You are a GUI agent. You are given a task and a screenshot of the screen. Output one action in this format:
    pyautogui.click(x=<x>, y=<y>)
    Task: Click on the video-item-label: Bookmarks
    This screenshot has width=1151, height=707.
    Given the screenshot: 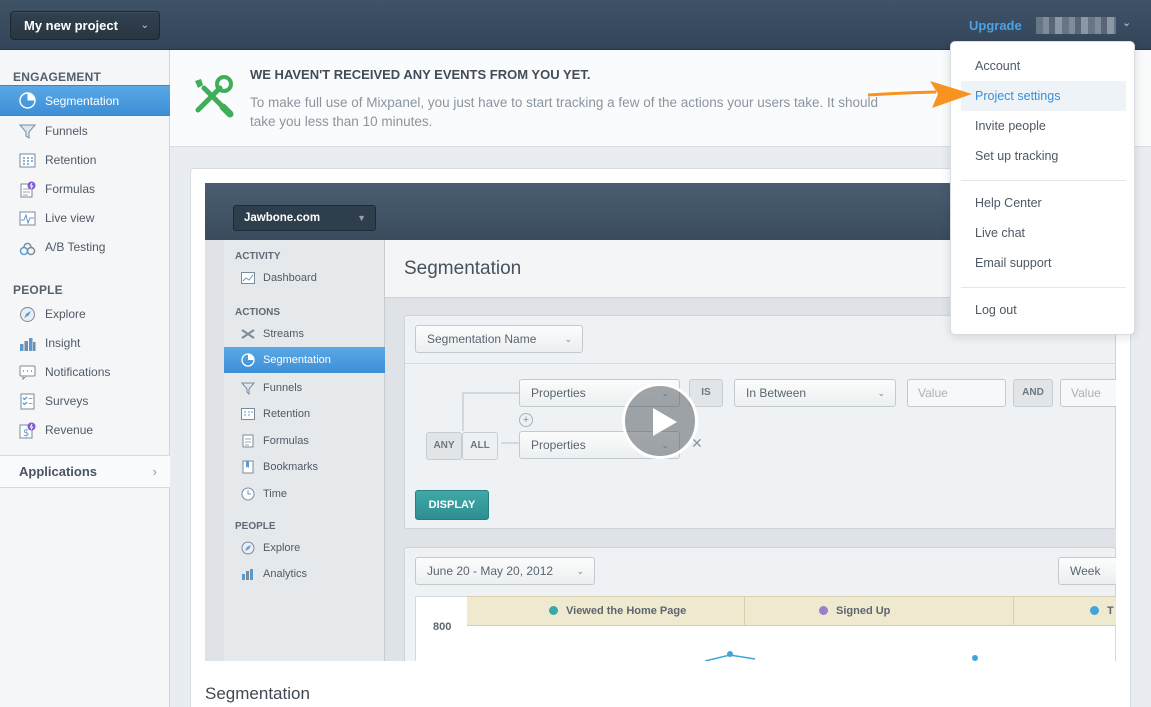 What is the action you would take?
    pyautogui.click(x=291, y=467)
    